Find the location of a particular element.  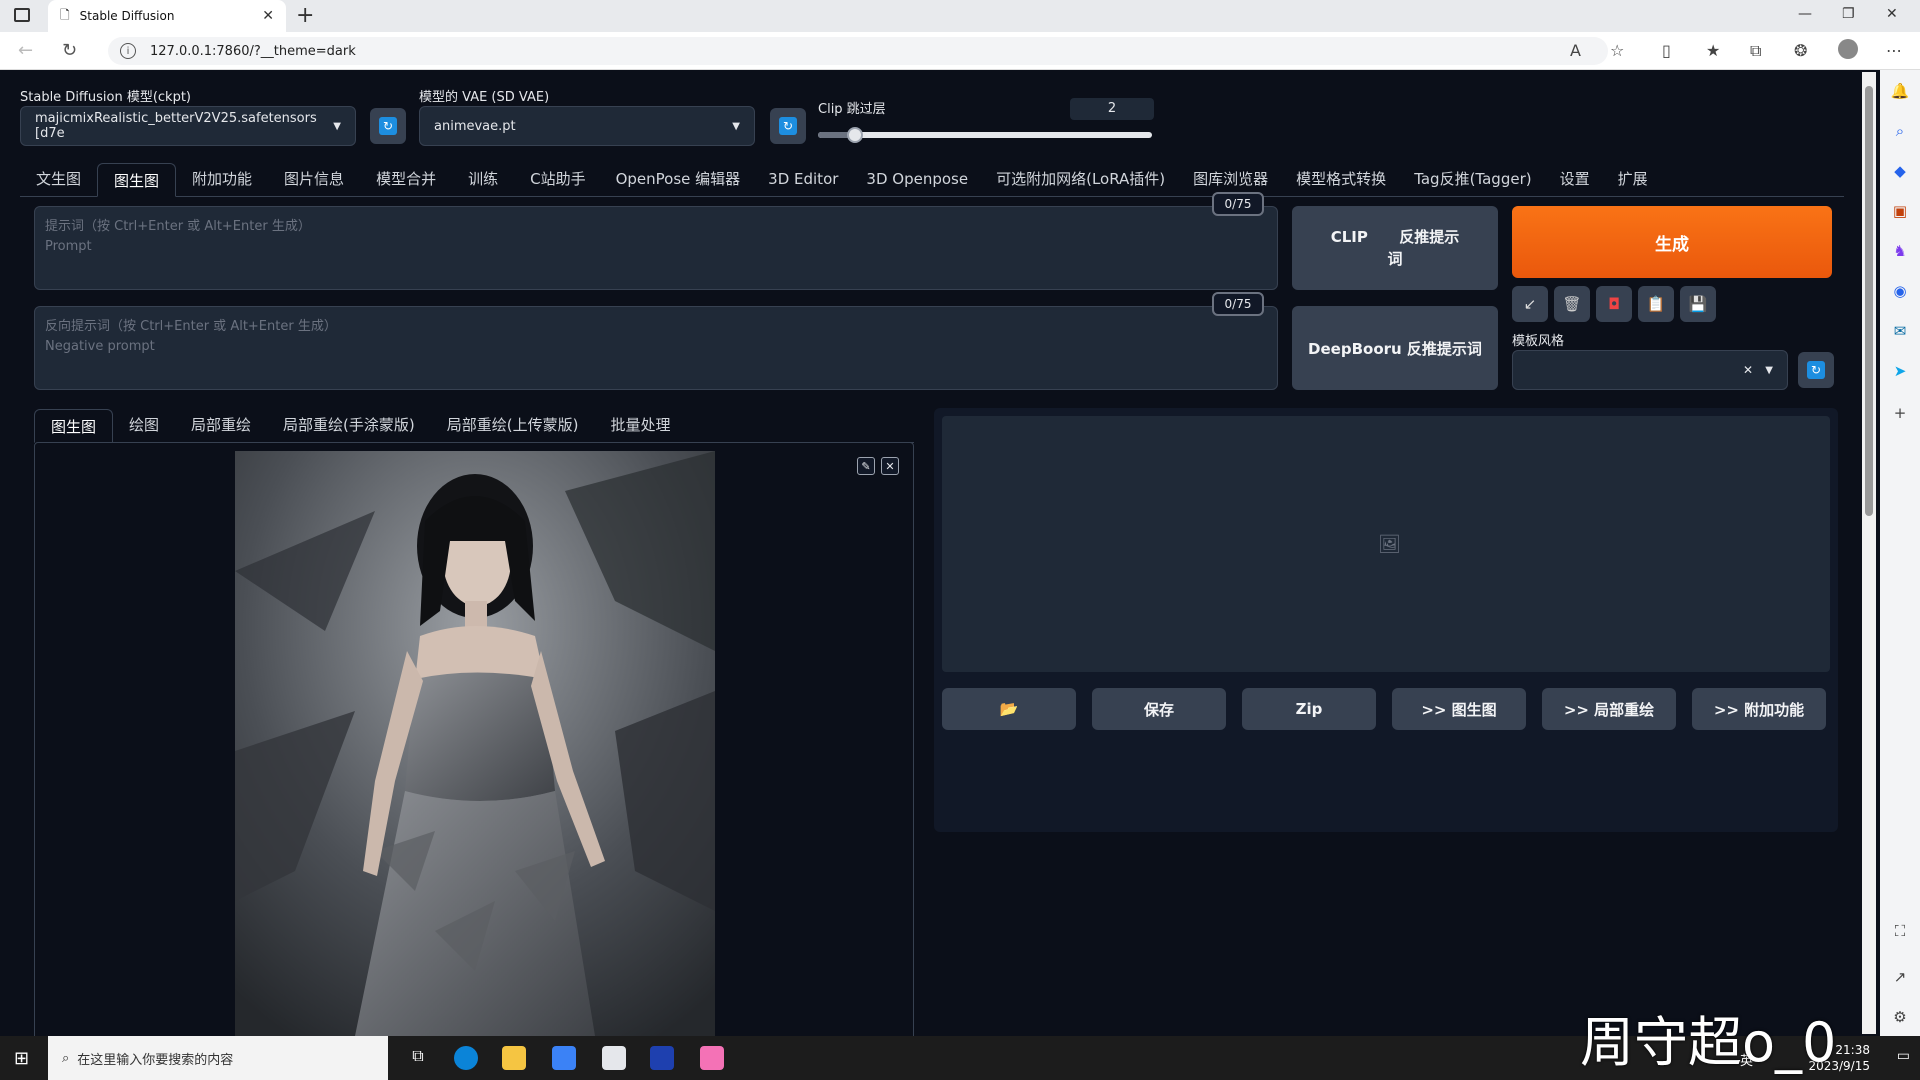

page-scrollbar is located at coordinates (1869, 553).